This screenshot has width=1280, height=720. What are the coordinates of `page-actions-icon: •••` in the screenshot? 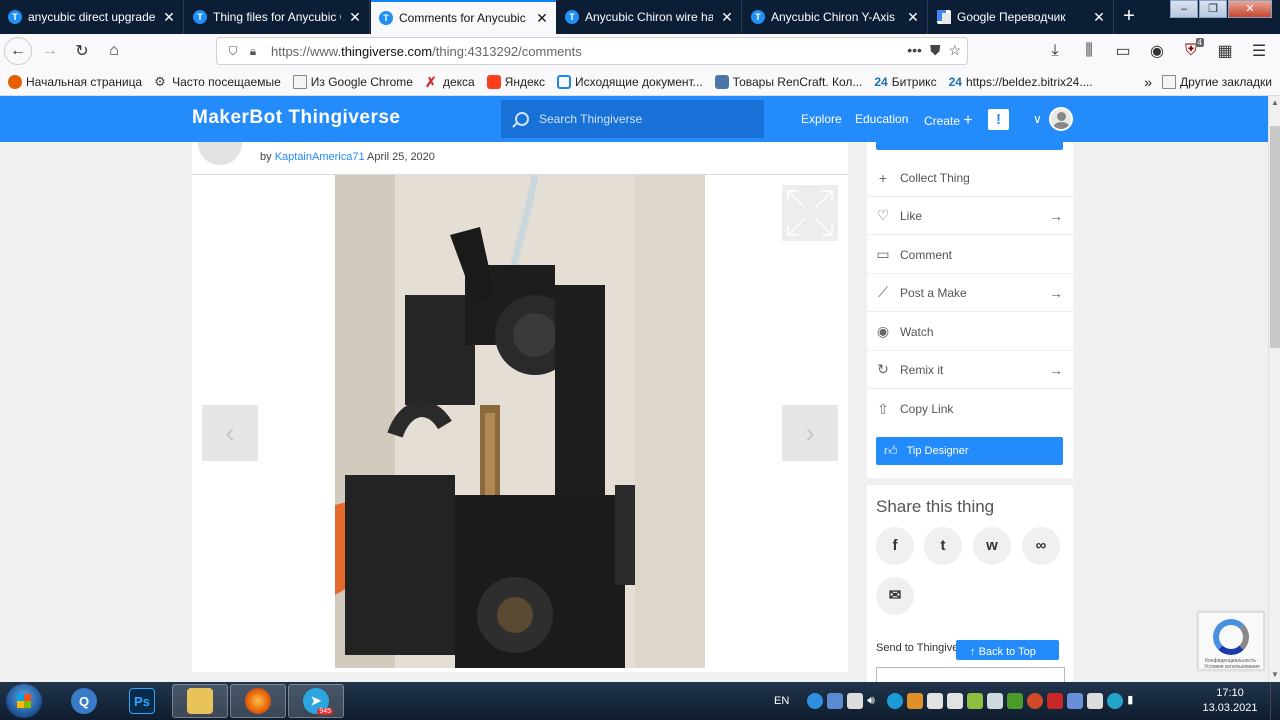 It's located at (914, 50).